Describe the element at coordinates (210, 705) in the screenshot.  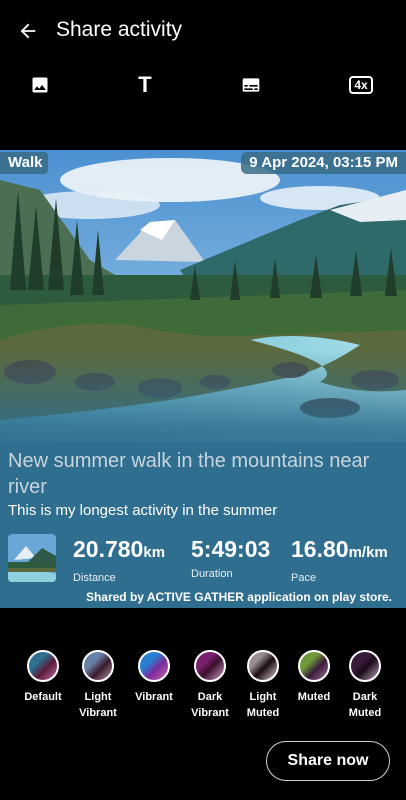
I see `palette-label: Dark Vibrant` at that location.